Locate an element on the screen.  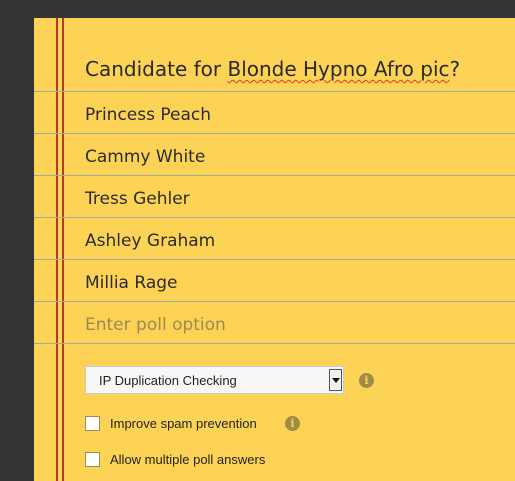
spam-prevention-checkbox is located at coordinates (92, 423).